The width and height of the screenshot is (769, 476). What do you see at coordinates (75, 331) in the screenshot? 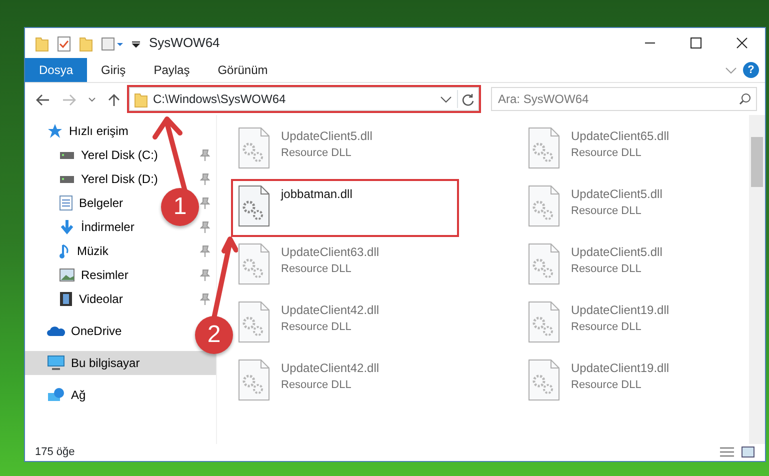
I see `sidebar-item: OneDrive` at bounding box center [75, 331].